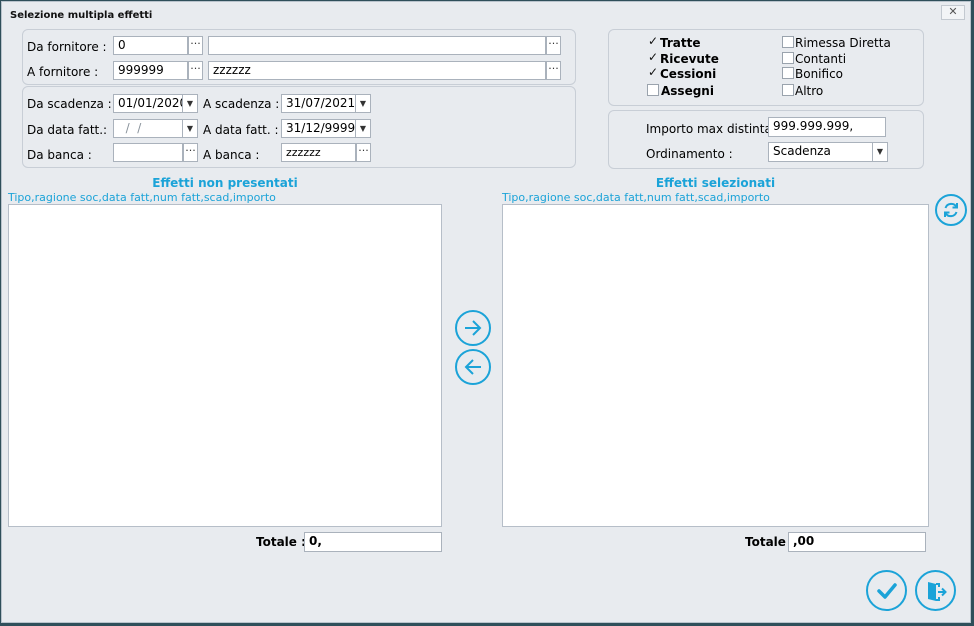  What do you see at coordinates (843, 43) in the screenshot?
I see `rimessa-diretta-label: Rimessa Diretta` at bounding box center [843, 43].